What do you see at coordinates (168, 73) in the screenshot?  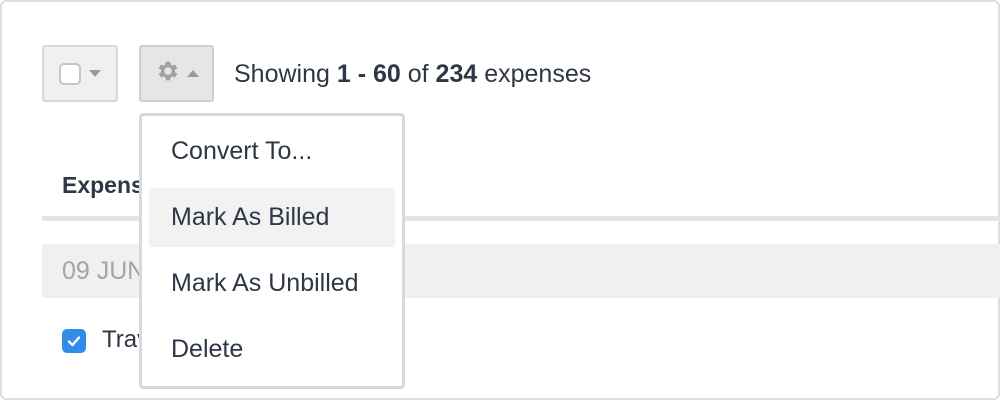 I see `gear-icon` at bounding box center [168, 73].